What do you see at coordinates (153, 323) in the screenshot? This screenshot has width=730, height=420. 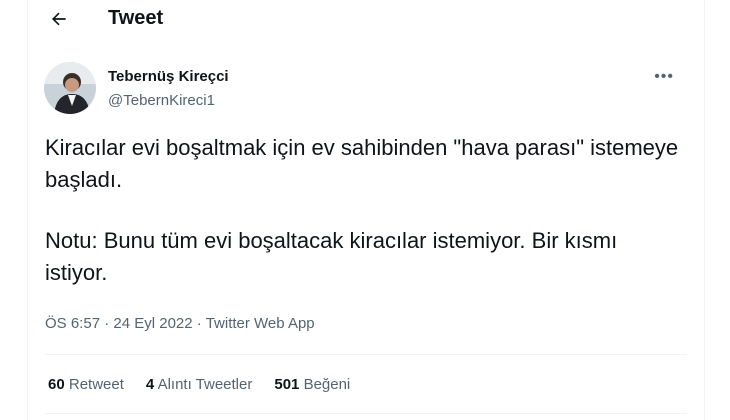 I see `tweet-date: 24 Eyl 2022` at bounding box center [153, 323].